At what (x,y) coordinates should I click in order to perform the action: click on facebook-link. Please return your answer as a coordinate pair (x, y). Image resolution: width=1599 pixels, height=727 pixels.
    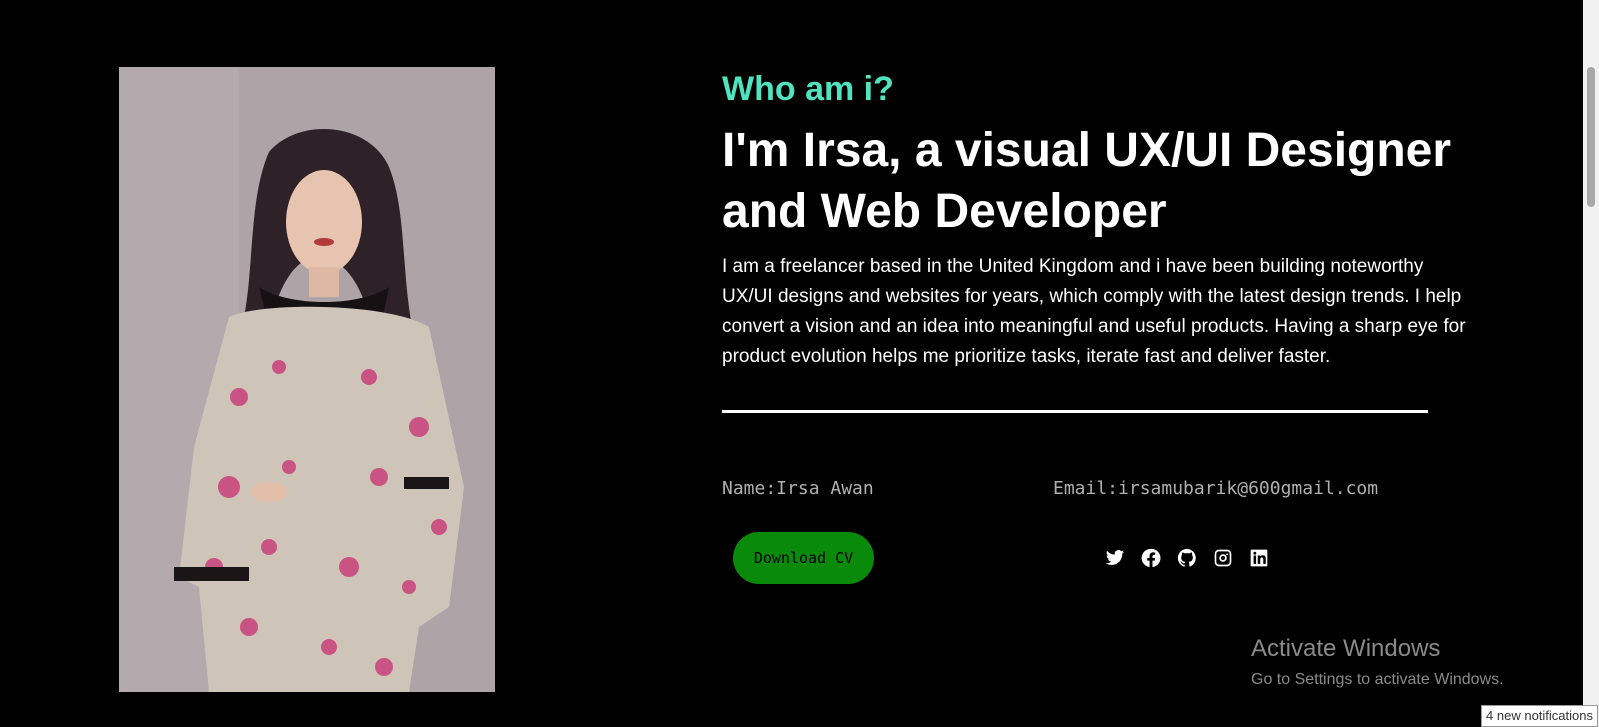
    Looking at the image, I should click on (1151, 558).